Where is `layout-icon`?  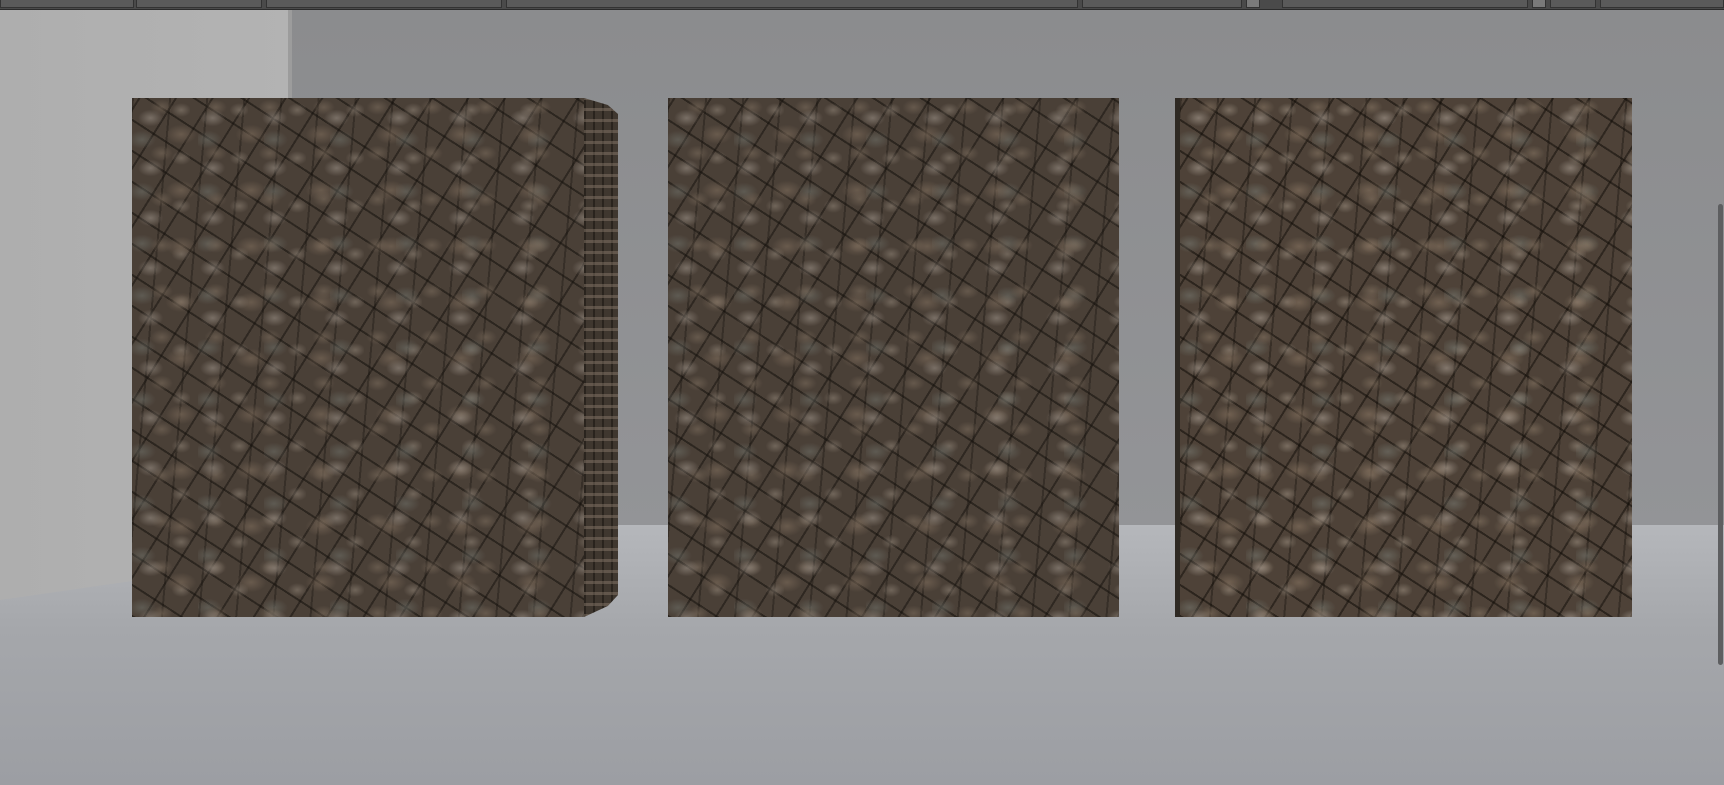
layout-icon is located at coordinates (1539, 4).